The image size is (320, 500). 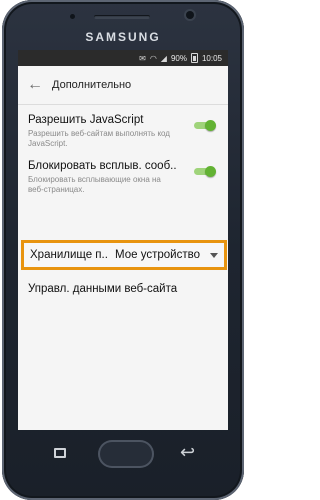 What do you see at coordinates (122, 17) in the screenshot?
I see `earpiece-speaker` at bounding box center [122, 17].